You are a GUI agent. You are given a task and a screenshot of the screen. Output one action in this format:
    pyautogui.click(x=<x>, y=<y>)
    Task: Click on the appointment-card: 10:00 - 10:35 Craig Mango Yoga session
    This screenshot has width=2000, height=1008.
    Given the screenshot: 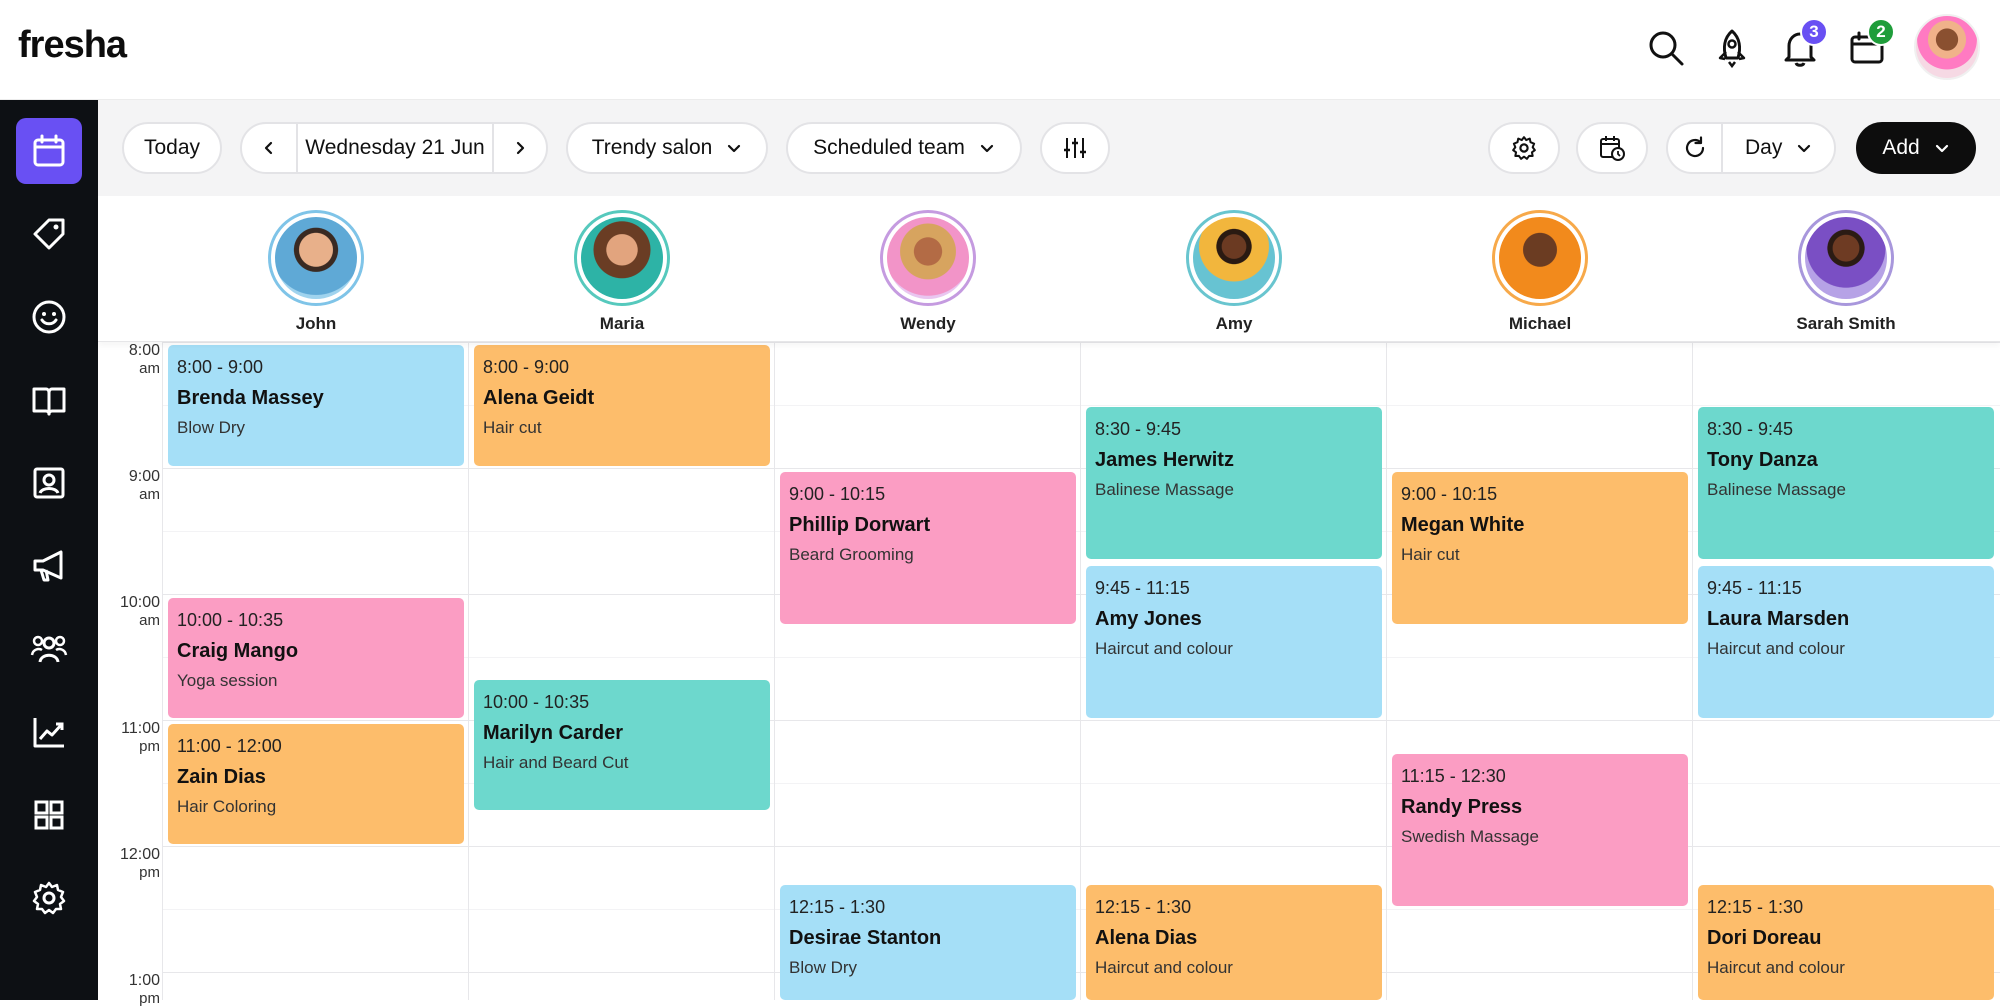 What is the action you would take?
    pyautogui.click(x=316, y=658)
    